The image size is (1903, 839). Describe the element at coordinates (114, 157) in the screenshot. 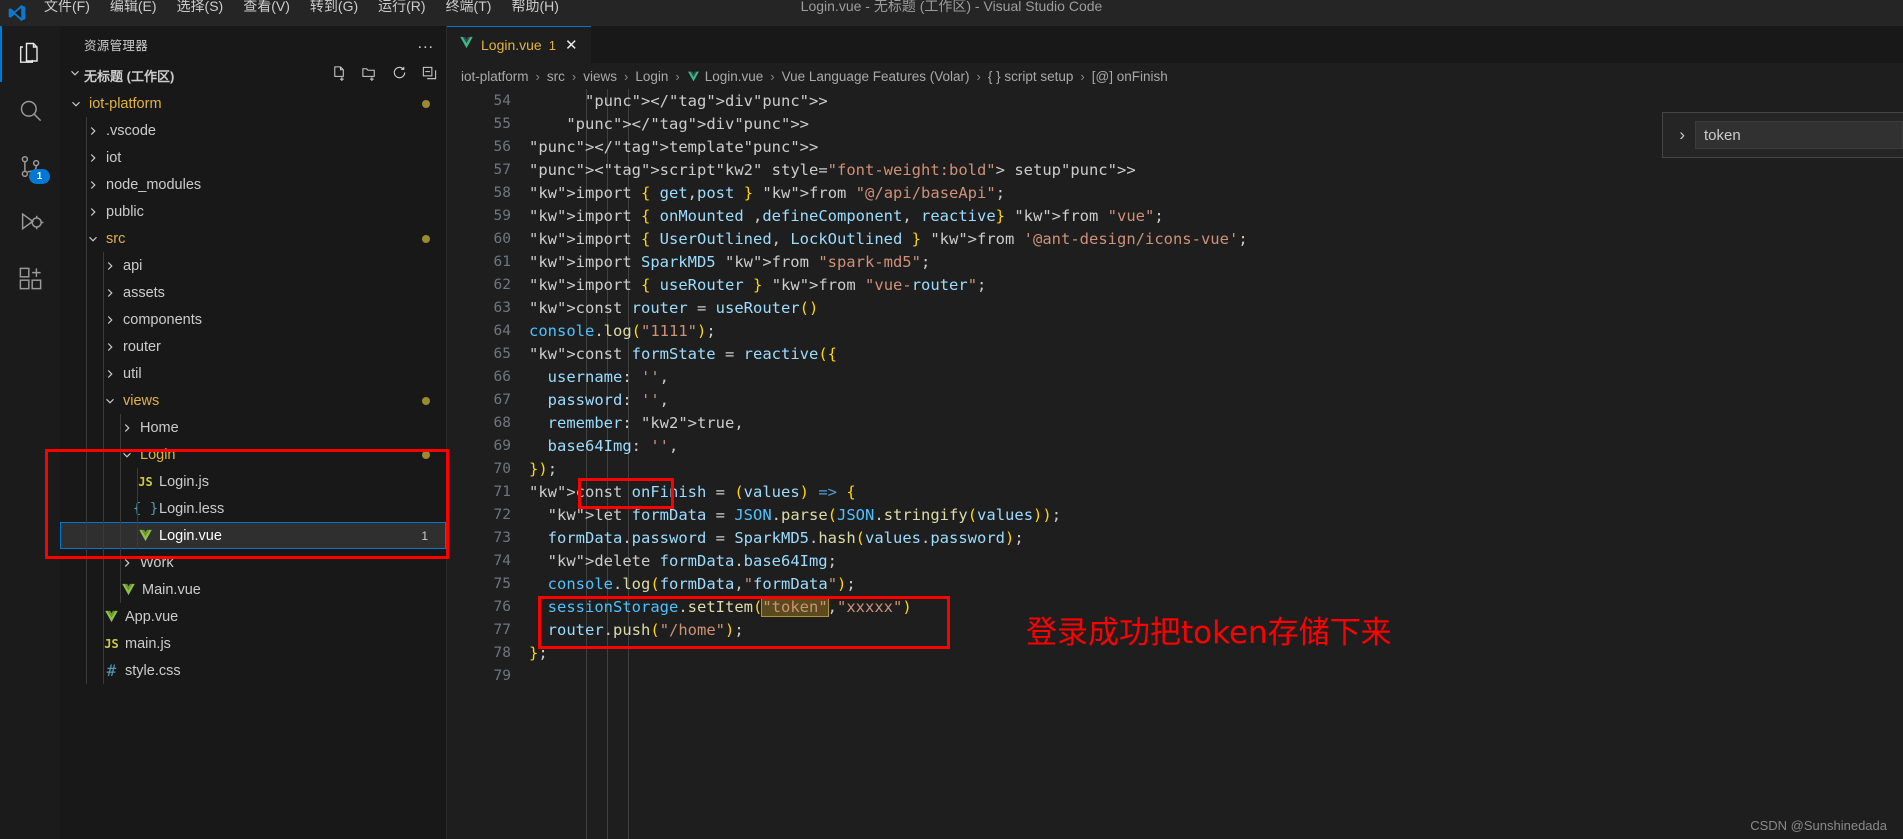

I see `tree-item-label: iot` at that location.